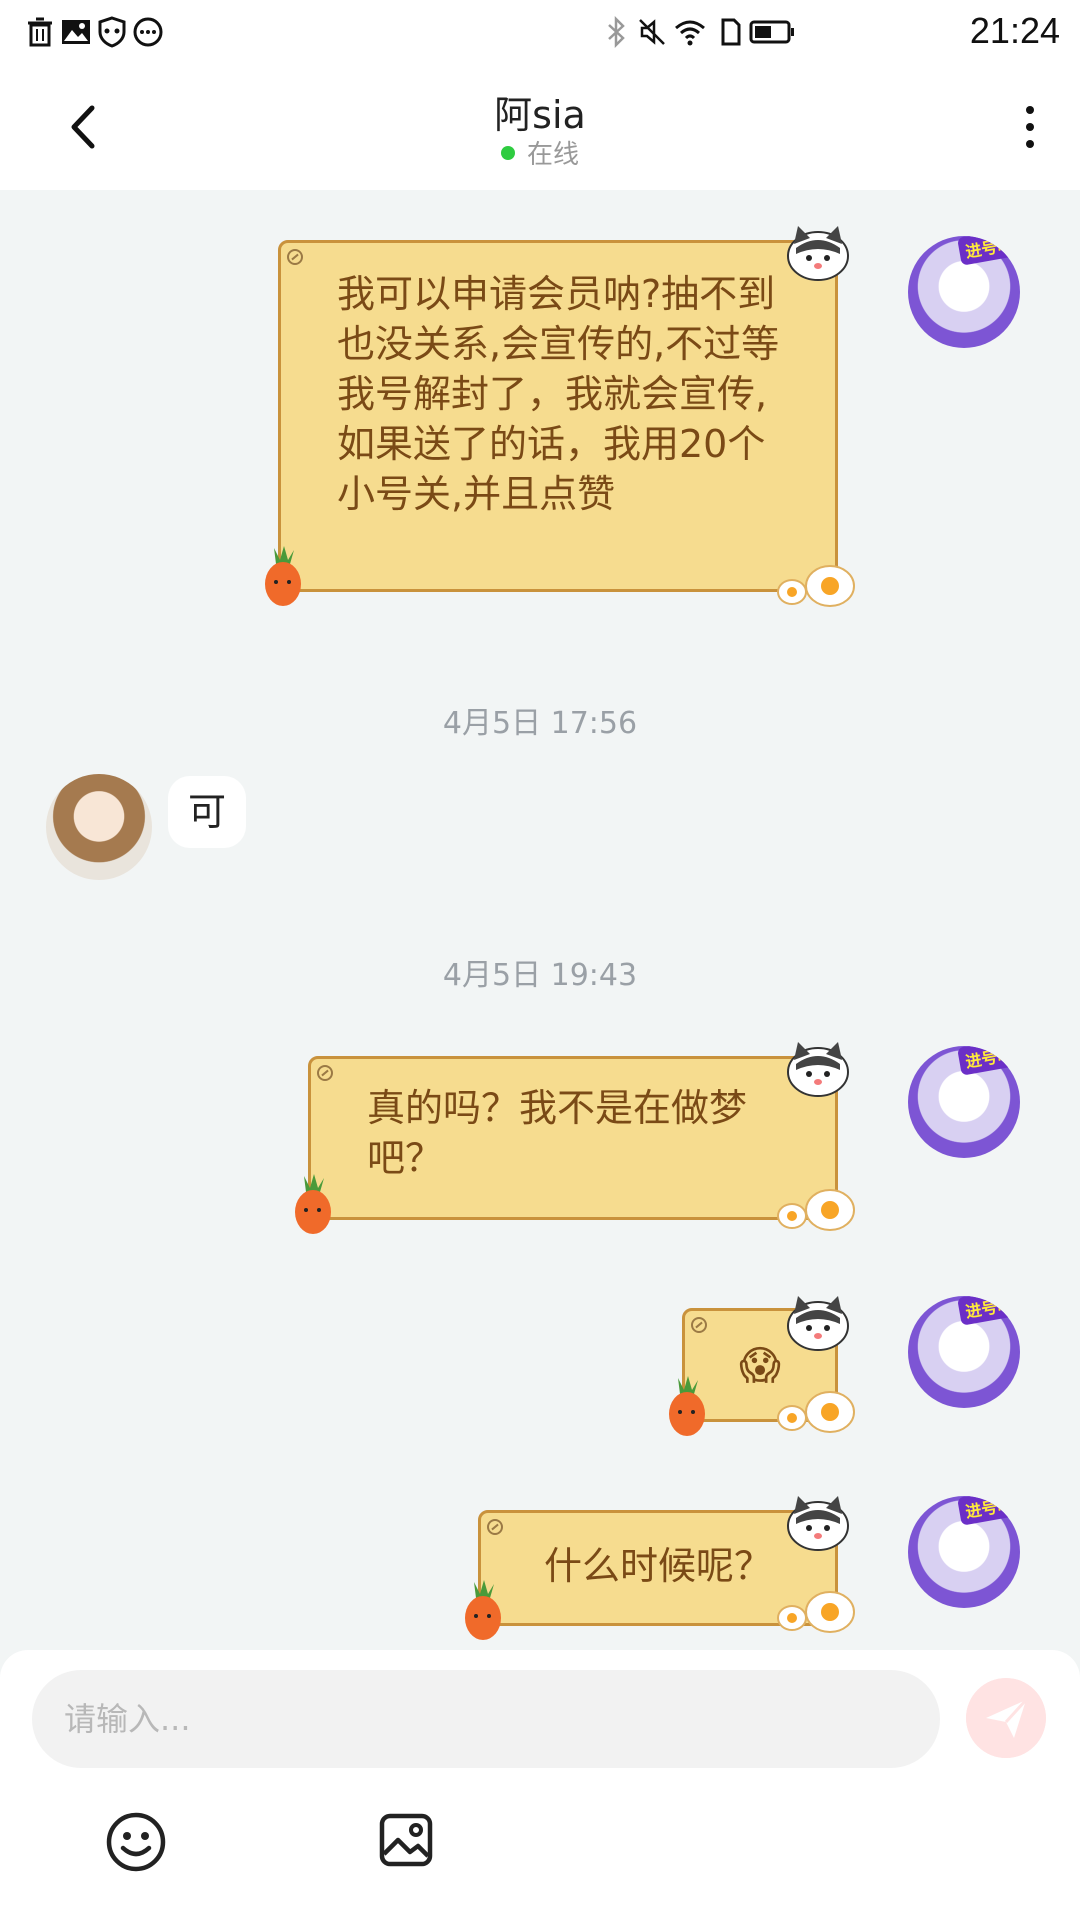  What do you see at coordinates (552, 155) in the screenshot?
I see `online-status-label: 在线` at bounding box center [552, 155].